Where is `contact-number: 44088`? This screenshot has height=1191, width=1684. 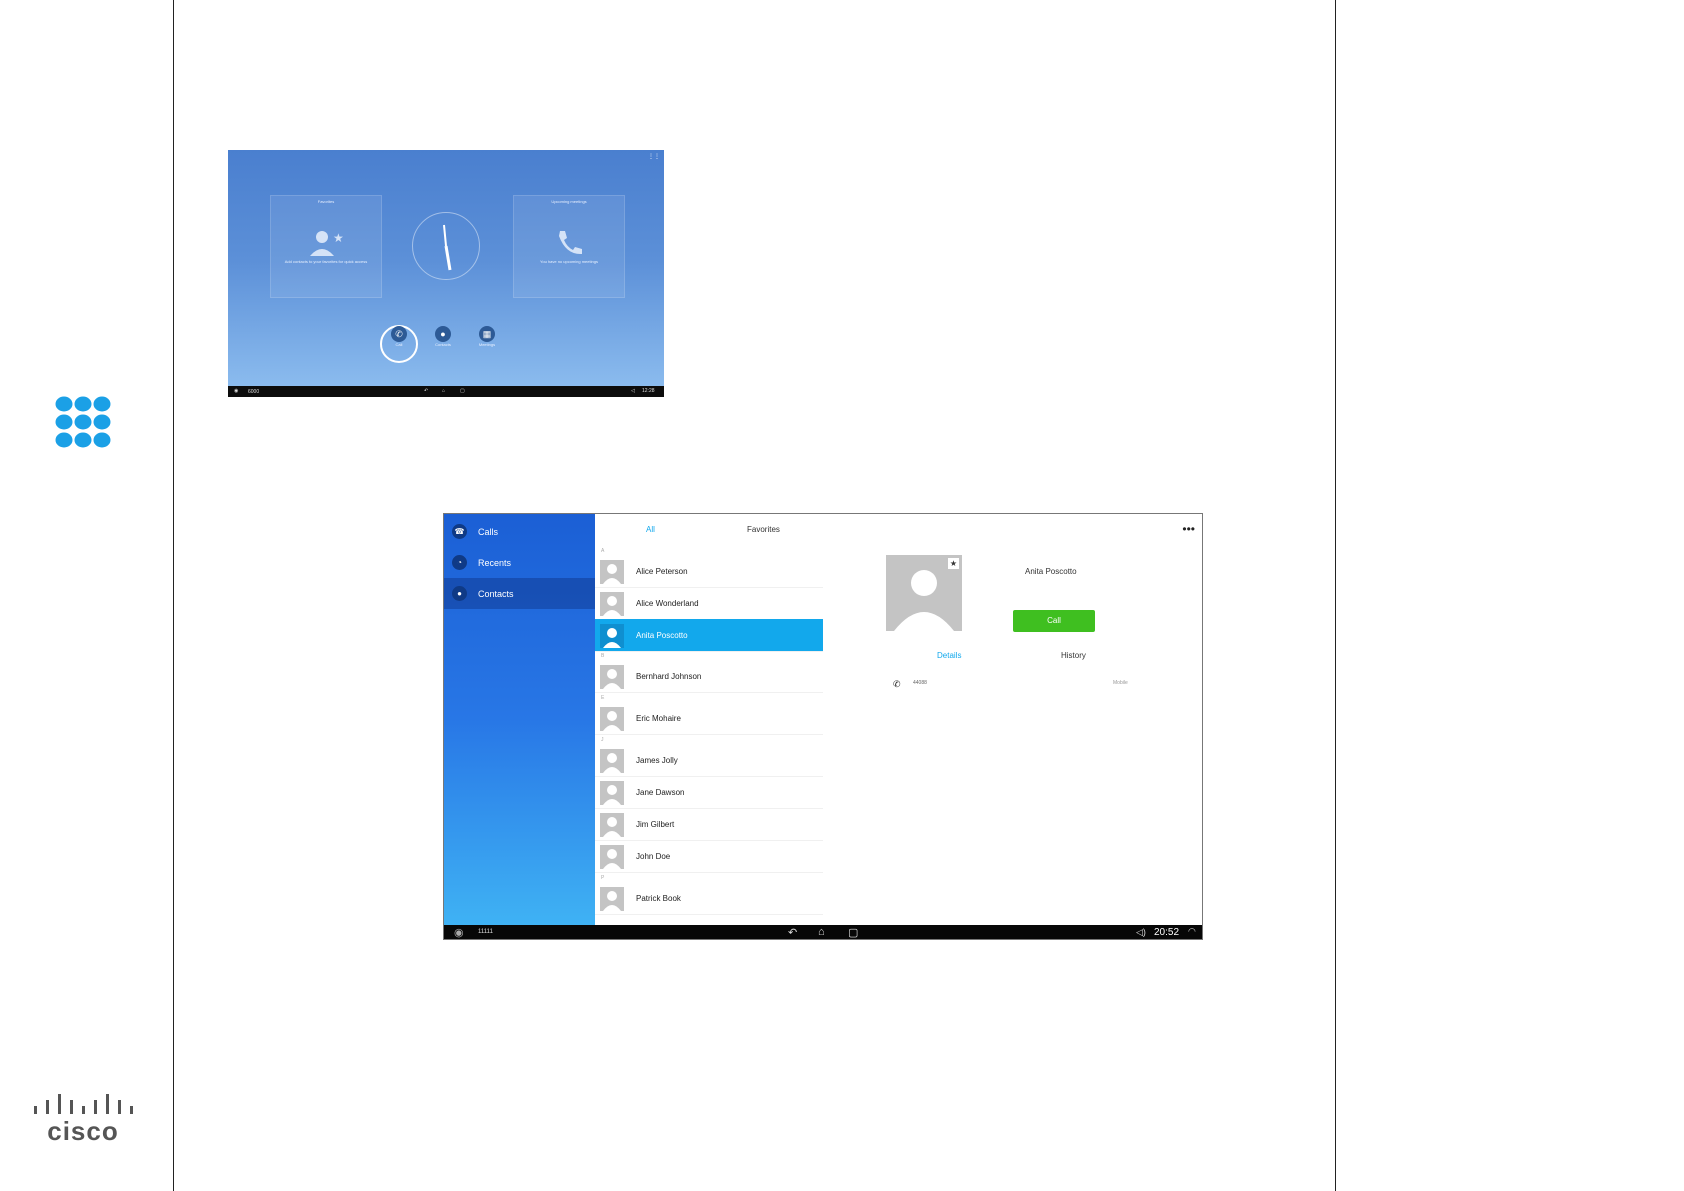
contact-number: 44088 is located at coordinates (920, 683).